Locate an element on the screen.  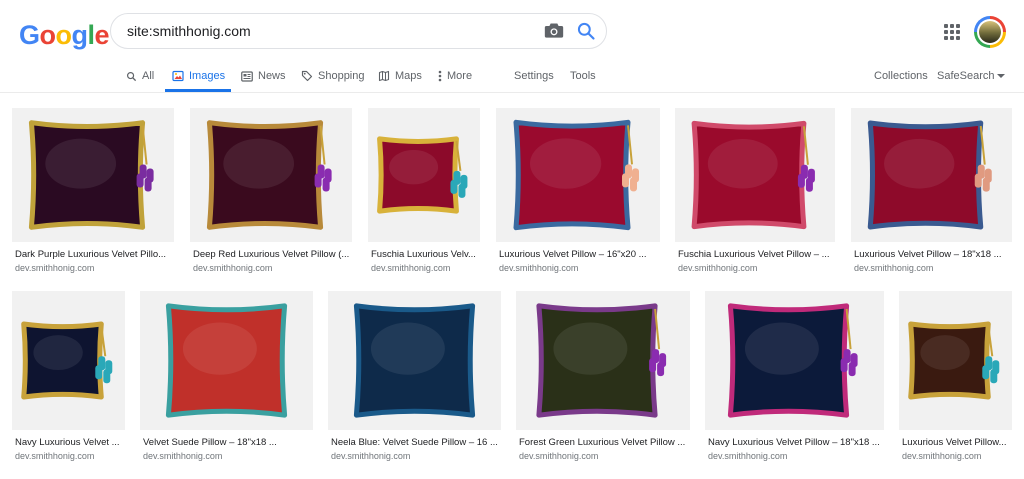
profile-photo is located at coordinates (990, 32).